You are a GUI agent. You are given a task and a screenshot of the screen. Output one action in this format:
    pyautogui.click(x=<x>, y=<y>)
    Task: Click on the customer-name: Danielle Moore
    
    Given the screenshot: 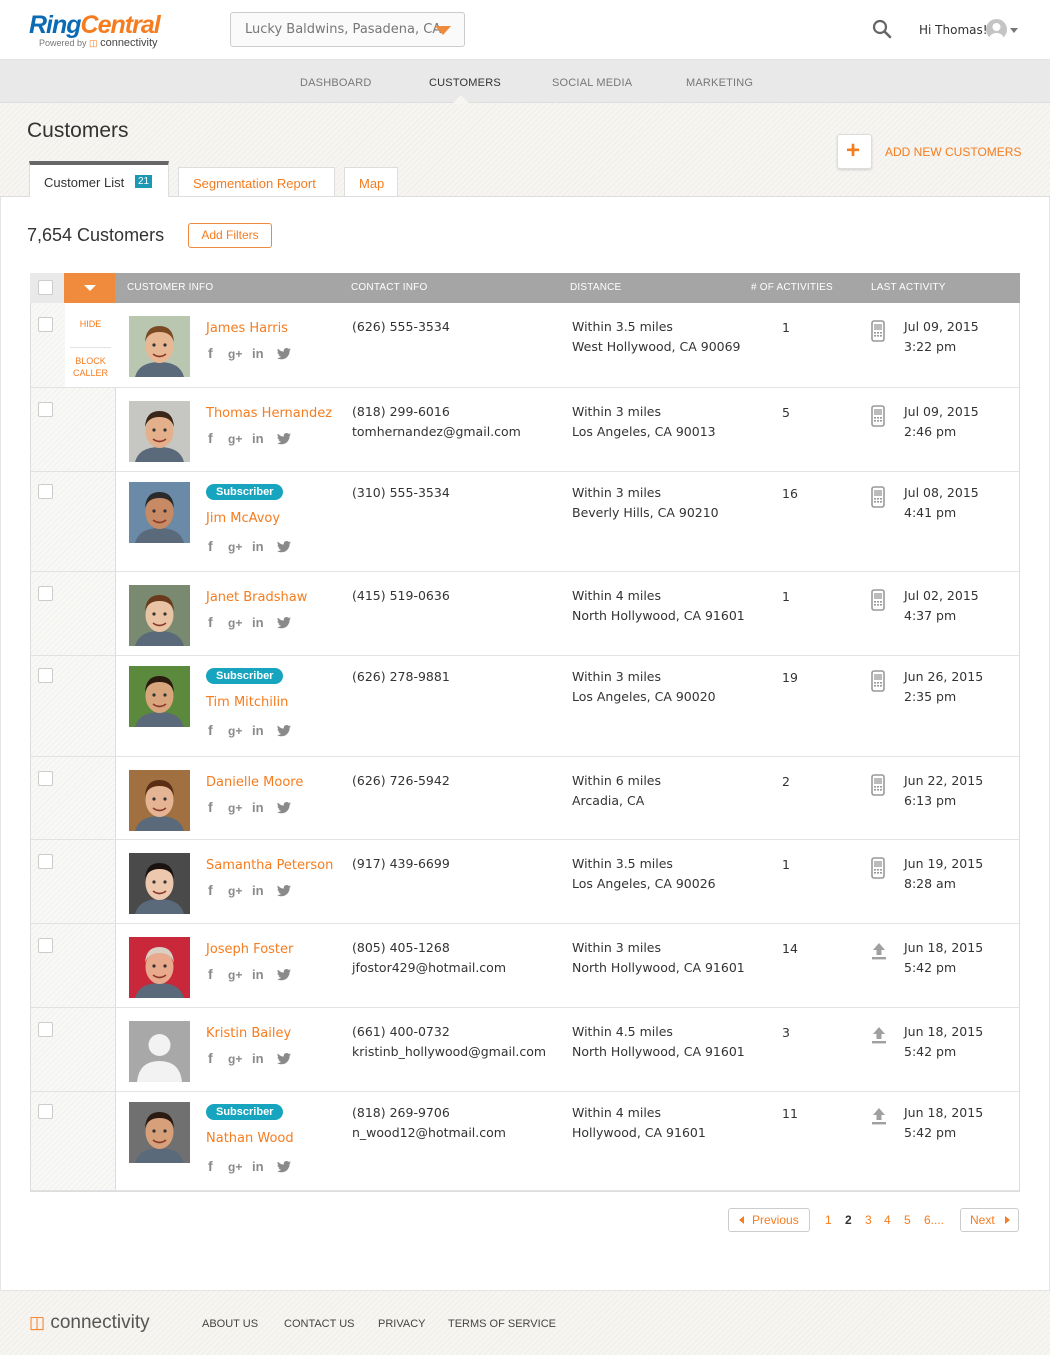 What is the action you would take?
    pyautogui.click(x=254, y=782)
    